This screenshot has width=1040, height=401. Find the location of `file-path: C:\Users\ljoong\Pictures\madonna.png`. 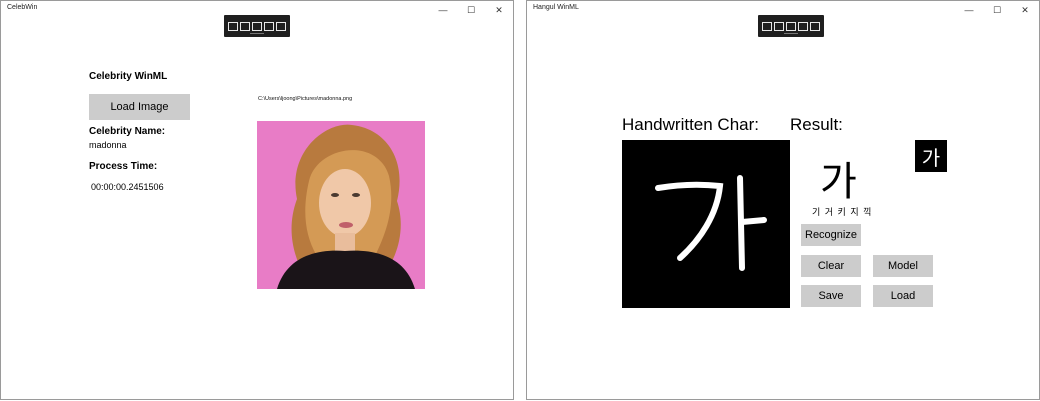

file-path: C:\Users\ljoong\Pictures\madonna.png is located at coordinates (305, 99).